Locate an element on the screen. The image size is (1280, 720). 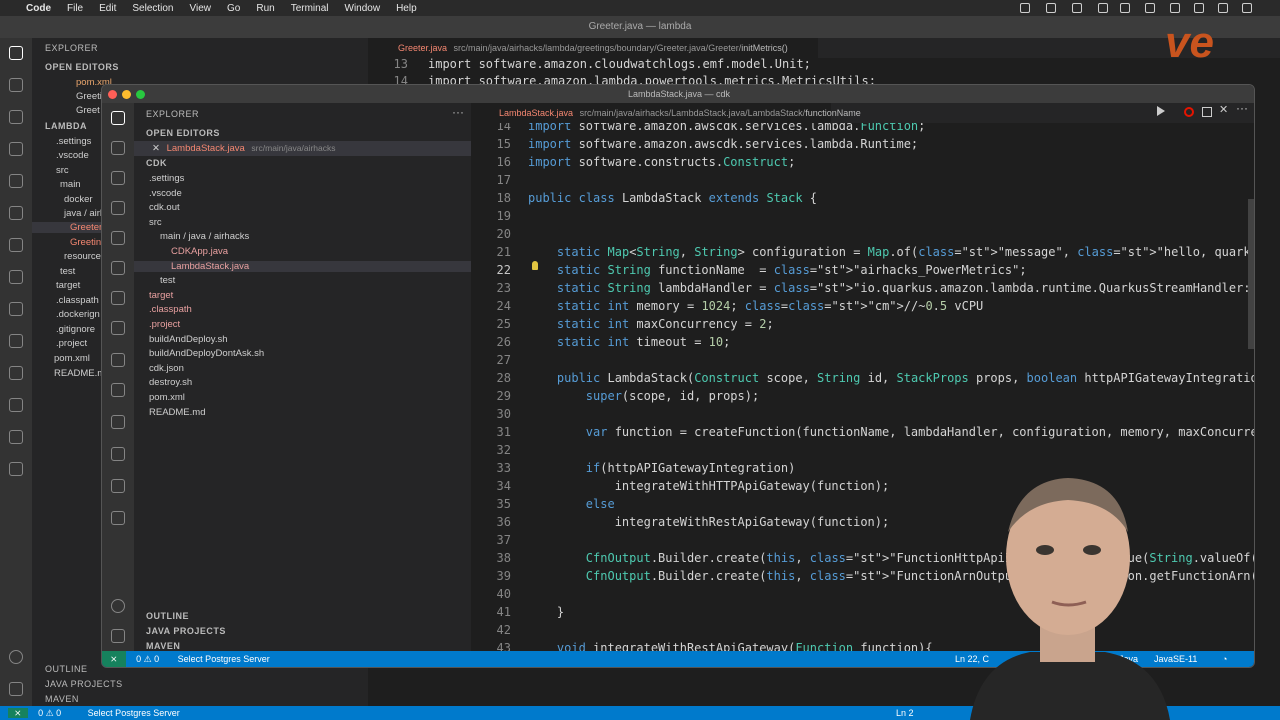
editor-scrollbar is located at coordinates (1251, 274).